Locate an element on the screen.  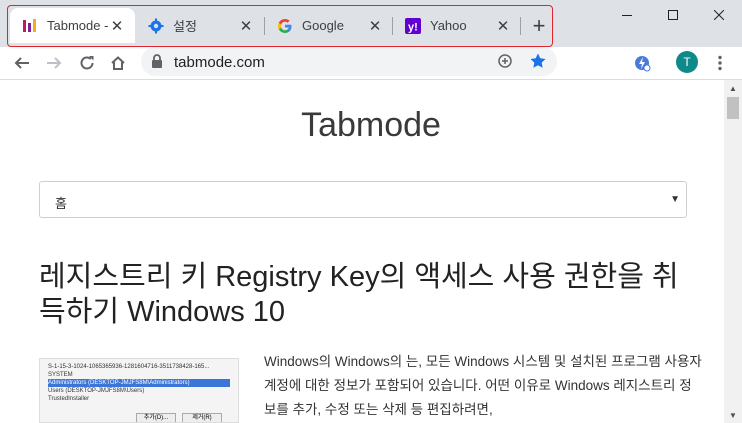
bookmark-star-icon is located at coordinates (538, 63).